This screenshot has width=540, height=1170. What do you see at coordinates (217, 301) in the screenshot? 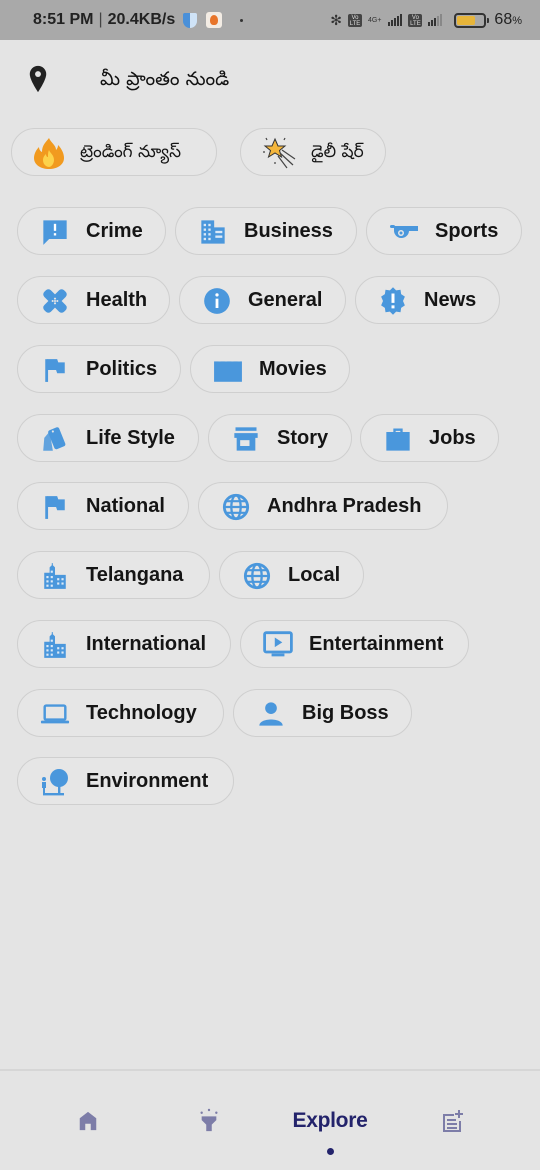
I see `info-icon` at bounding box center [217, 301].